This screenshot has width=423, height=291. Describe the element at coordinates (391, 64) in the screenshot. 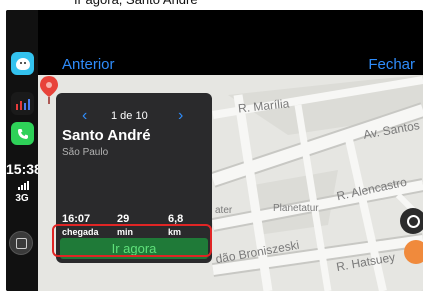

I see `close-button: Fechar` at that location.